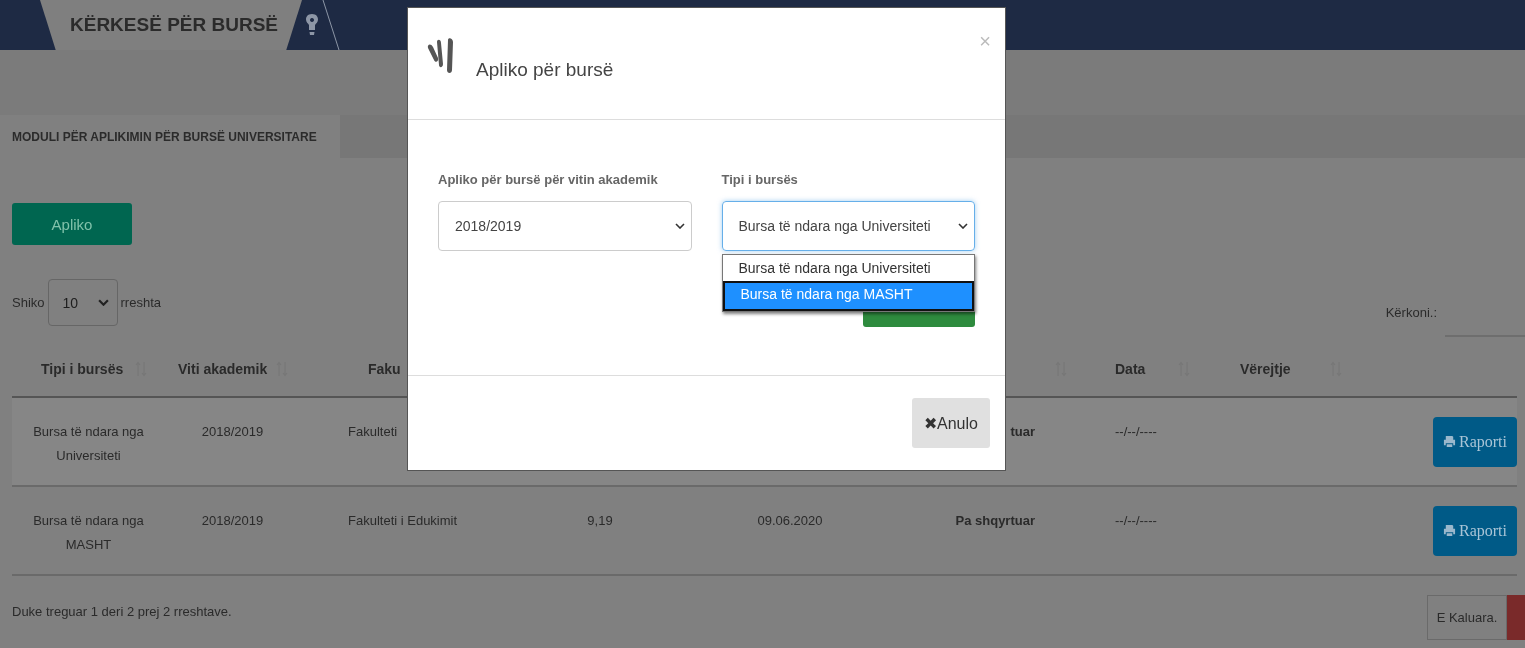  What do you see at coordinates (565, 226) in the screenshot?
I see `select-field: 2018/2019` at bounding box center [565, 226].